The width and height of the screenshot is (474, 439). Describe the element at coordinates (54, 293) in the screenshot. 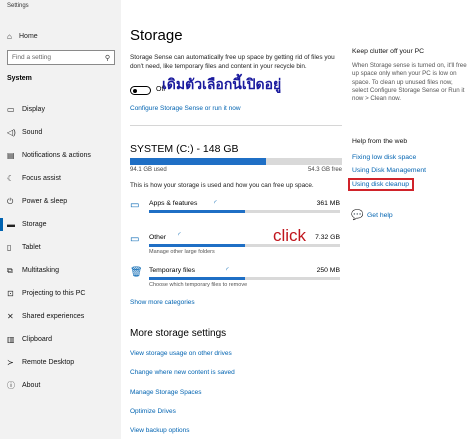

I see `sidebar-item-label: Projecting to this PC` at that location.